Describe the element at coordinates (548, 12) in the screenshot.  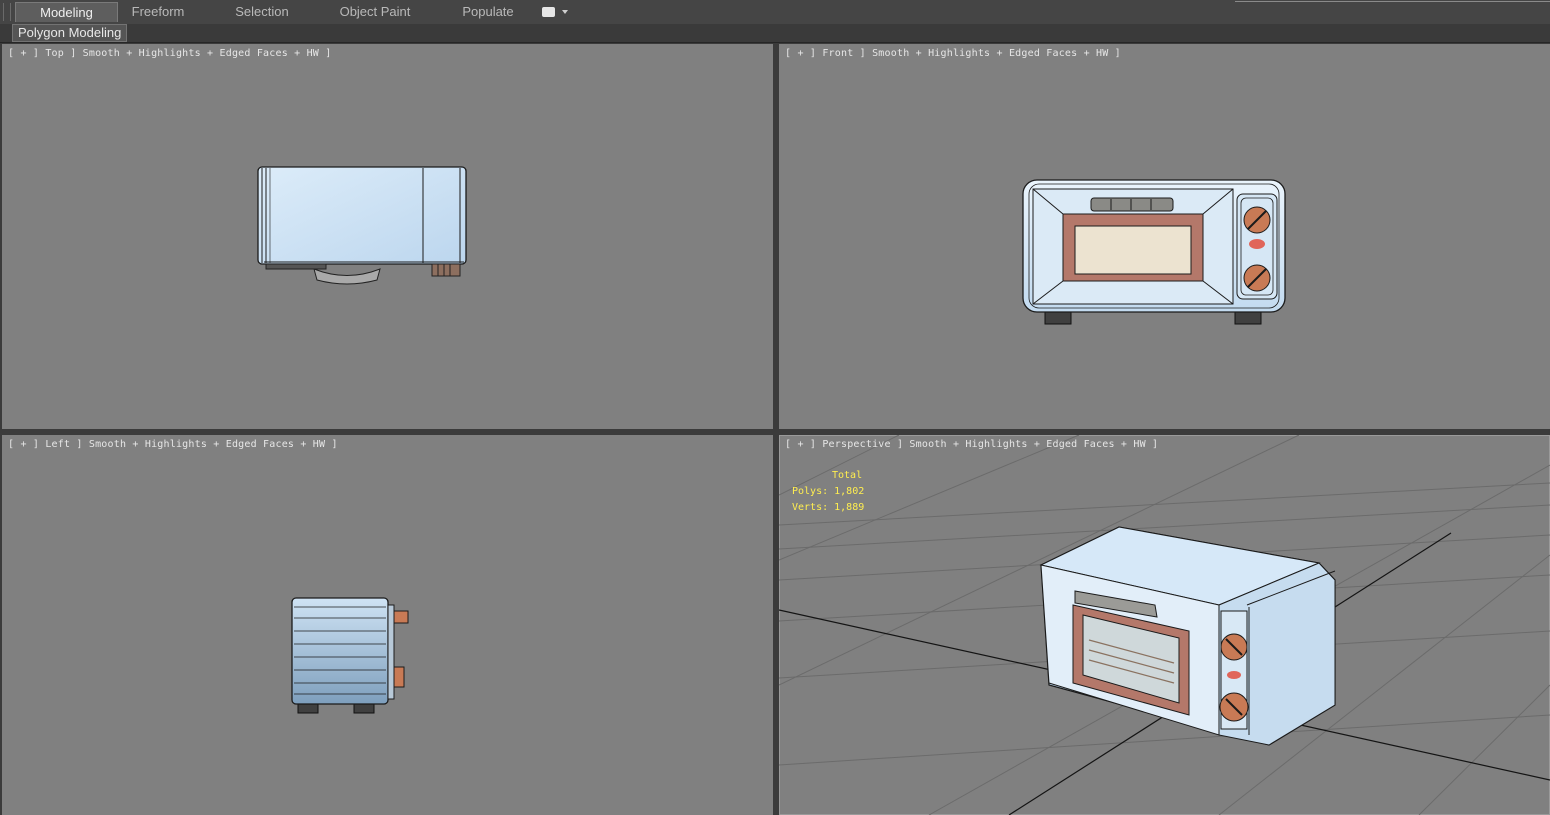
I see `toggle-box-icon` at that location.